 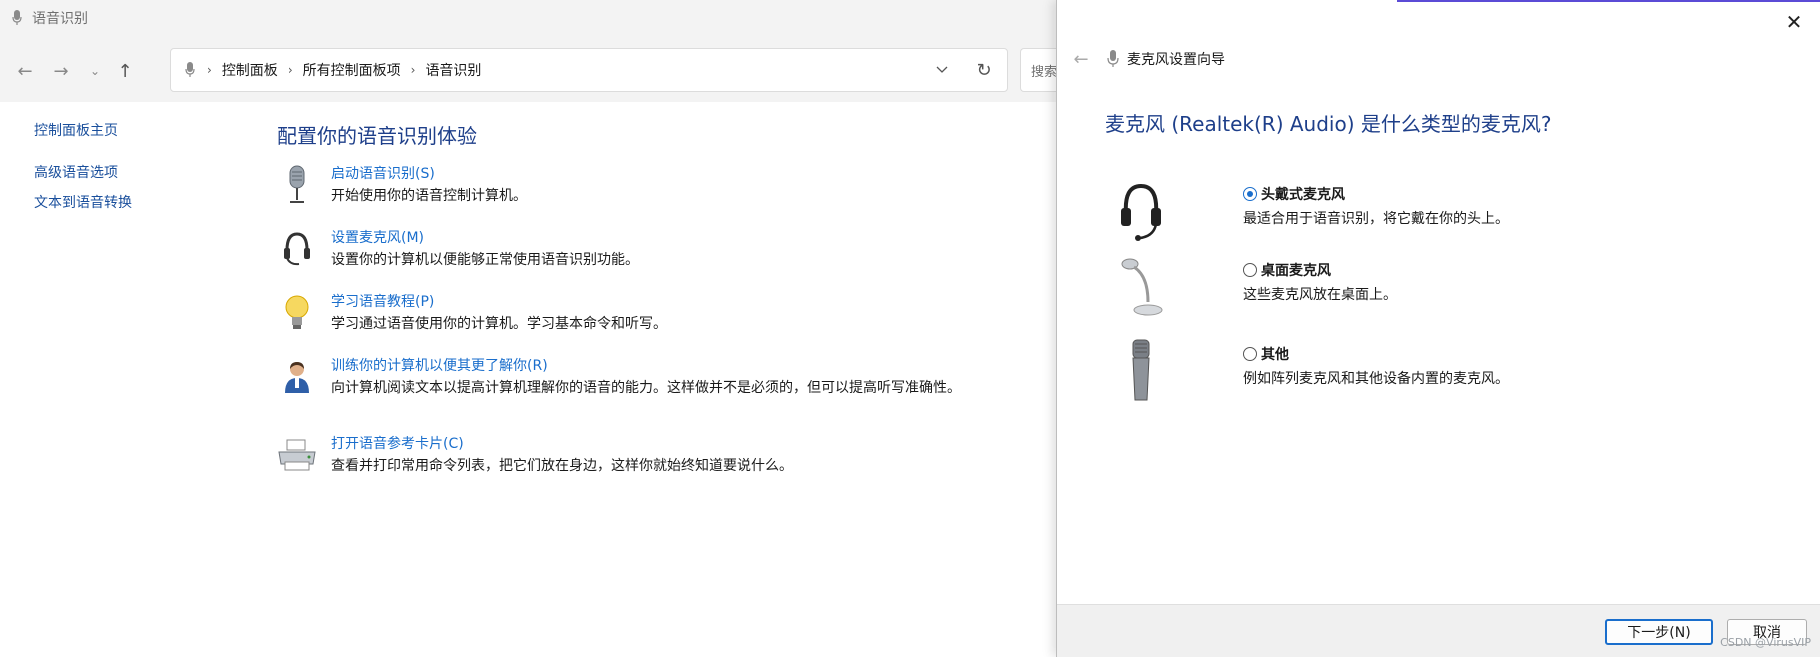 What do you see at coordinates (684, 366) in the screenshot?
I see `train-computer-link: 训练你的计算机以便其更了解你(R)` at bounding box center [684, 366].